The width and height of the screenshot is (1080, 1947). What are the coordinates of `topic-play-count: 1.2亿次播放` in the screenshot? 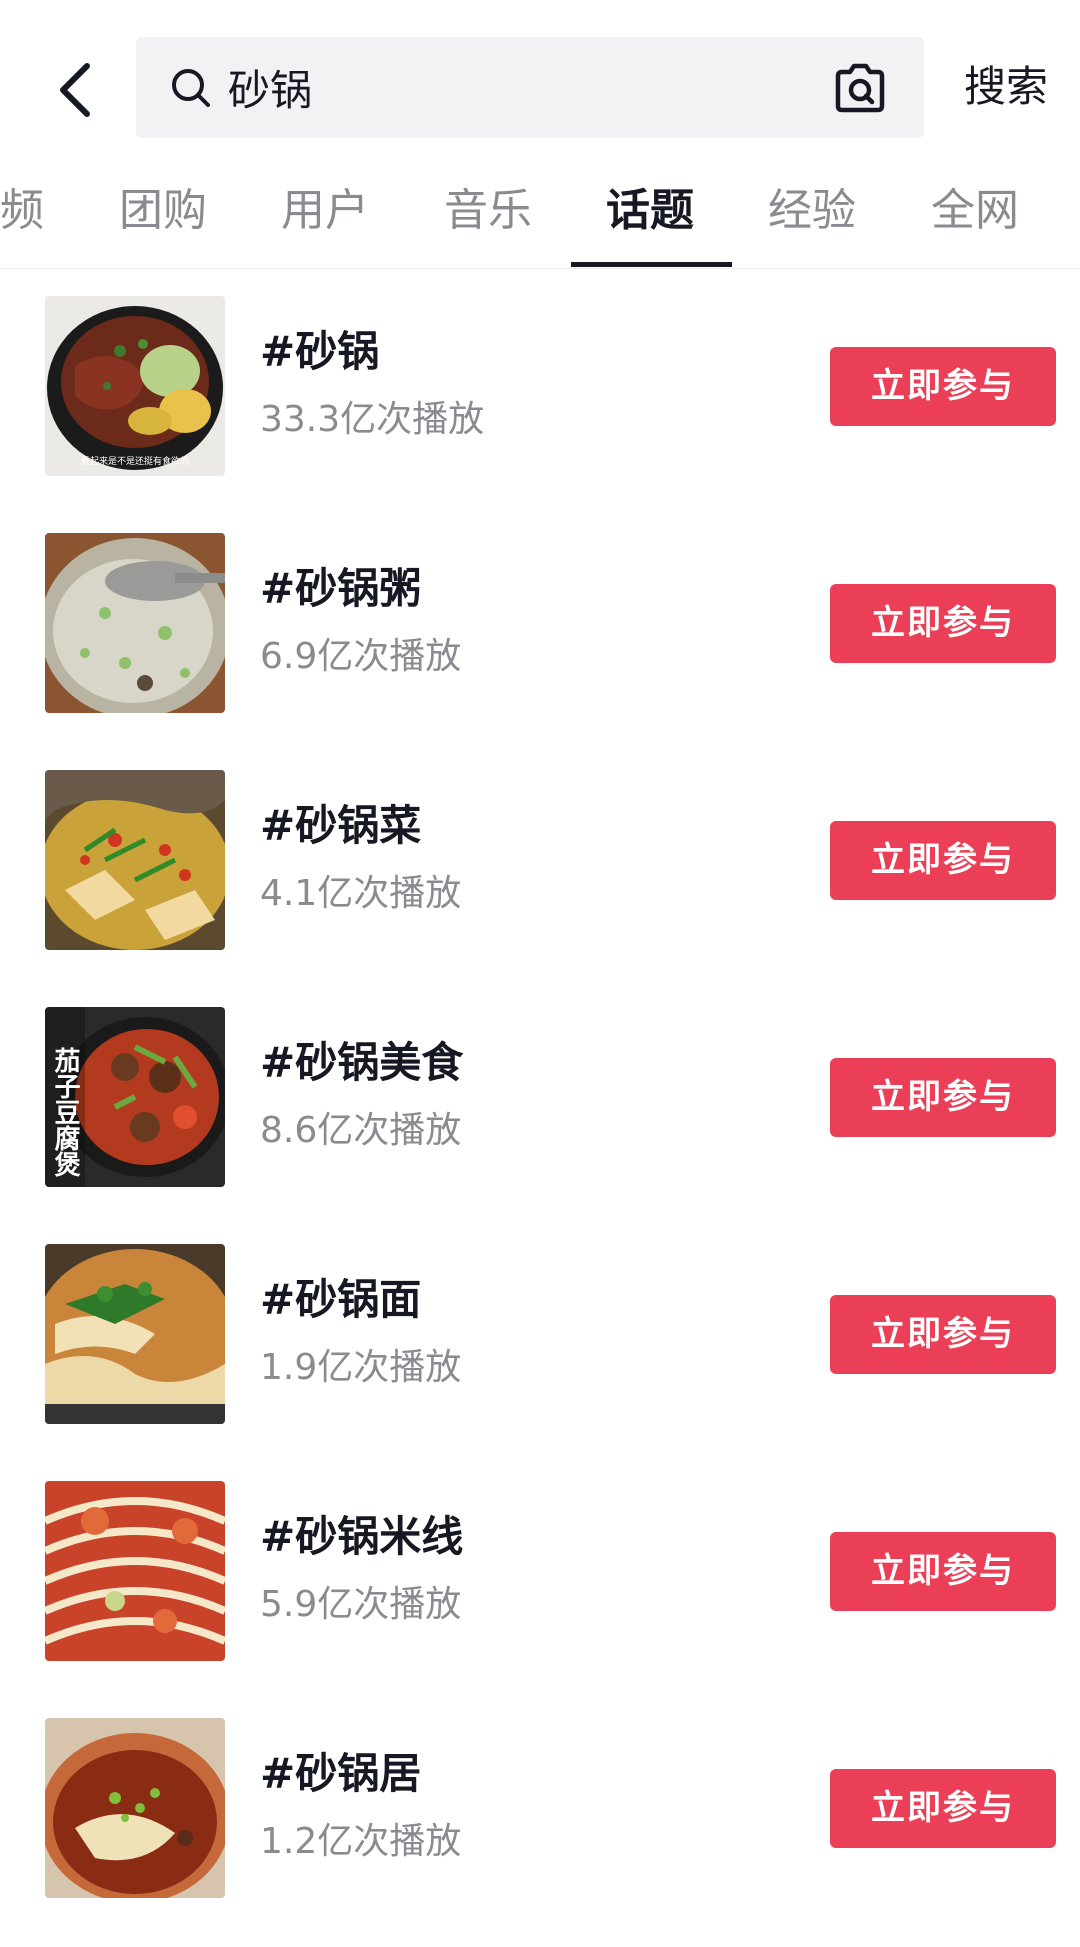 It's located at (361, 1841).